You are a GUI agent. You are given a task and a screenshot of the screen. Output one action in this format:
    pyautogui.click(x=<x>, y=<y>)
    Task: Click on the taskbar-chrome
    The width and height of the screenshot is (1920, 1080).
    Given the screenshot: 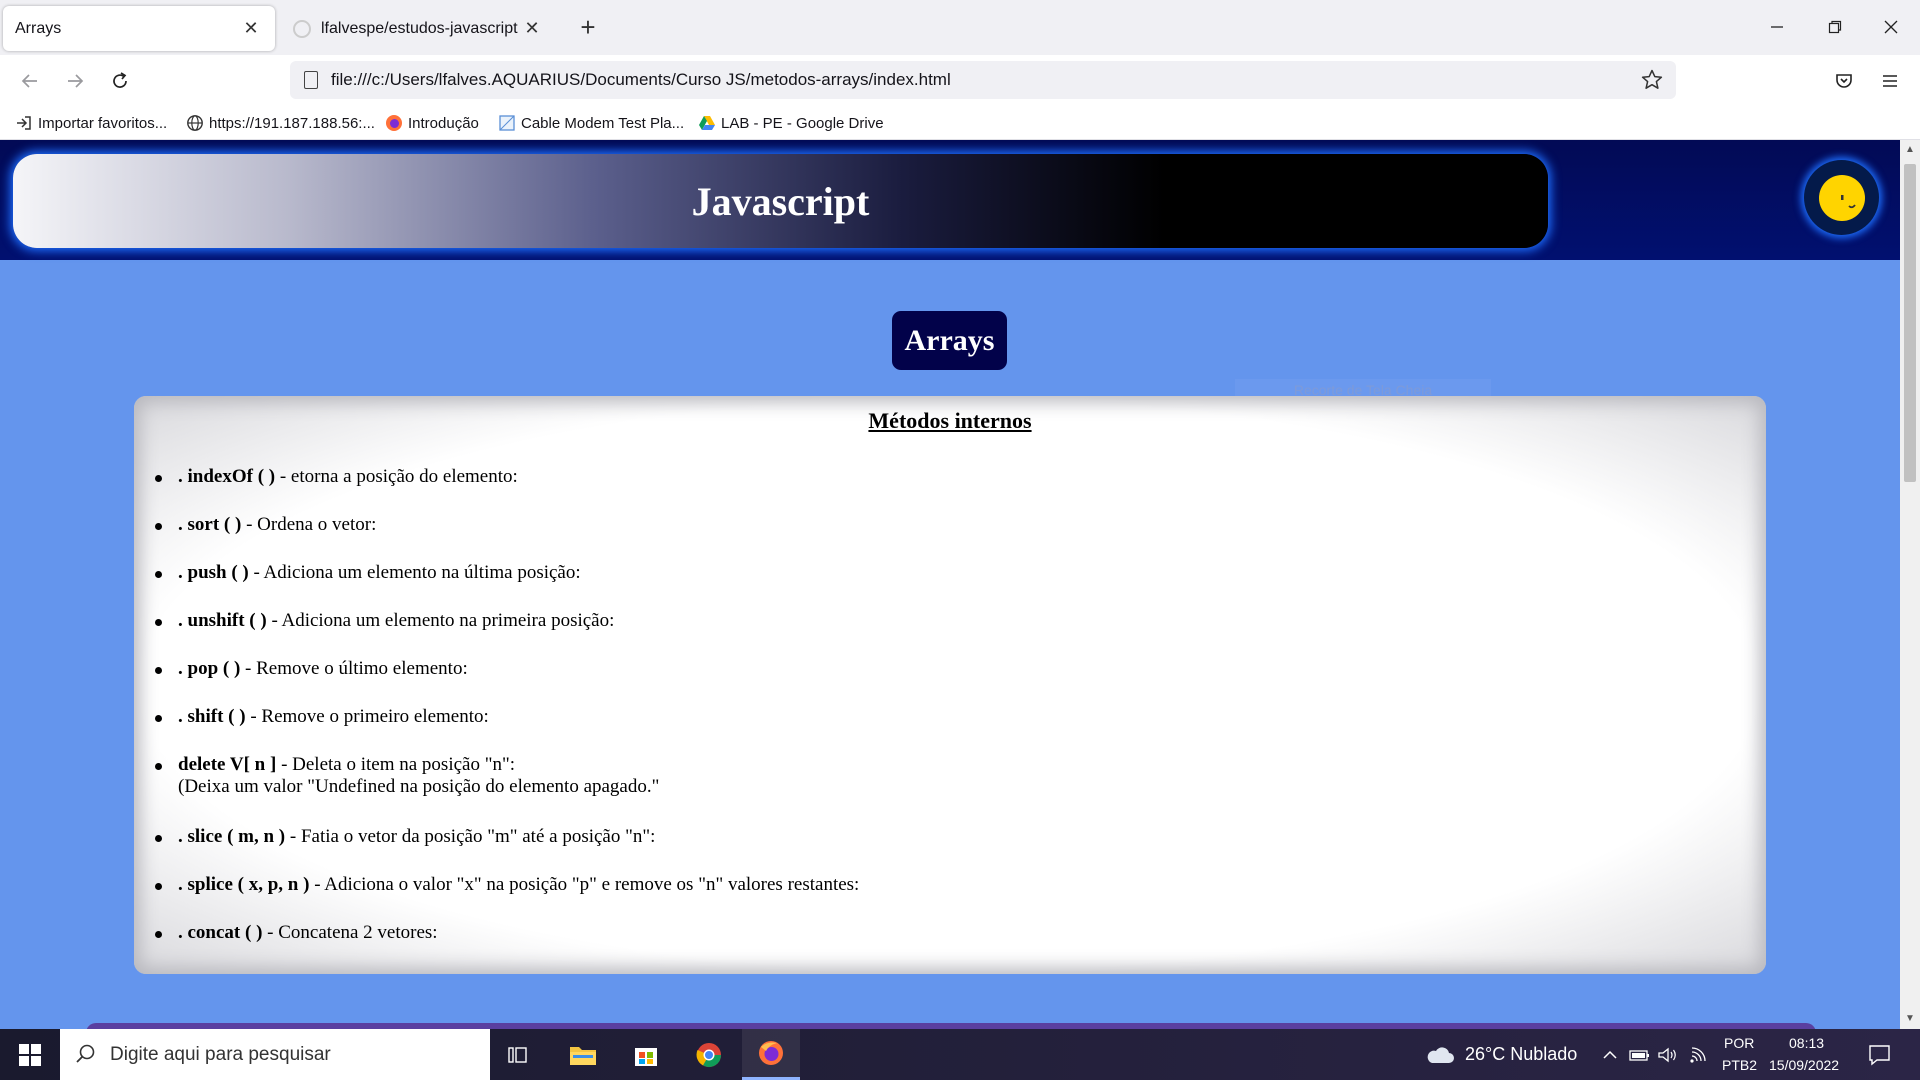 What is the action you would take?
    pyautogui.click(x=709, y=1054)
    